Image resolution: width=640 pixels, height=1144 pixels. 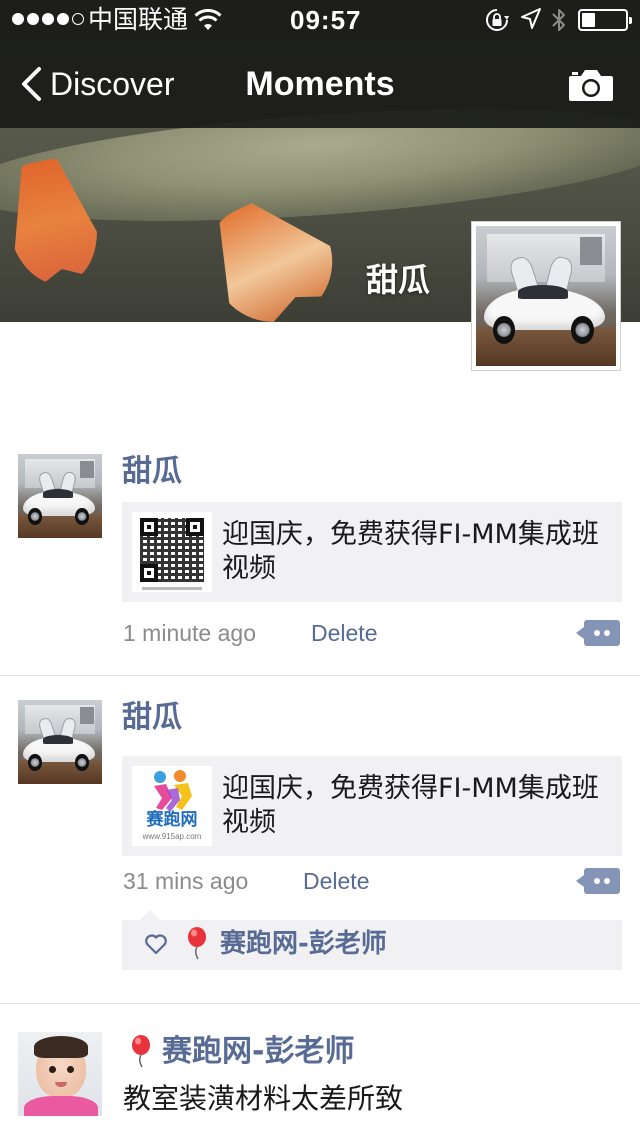 I want to click on logo-text: 赛跑网, so click(x=172, y=820).